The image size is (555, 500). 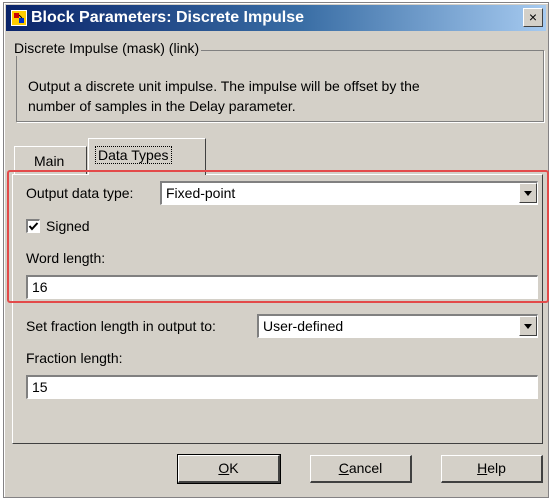 What do you see at coordinates (168, 17) in the screenshot?
I see `window-title: Block Parameters: Discrete Impulse` at bounding box center [168, 17].